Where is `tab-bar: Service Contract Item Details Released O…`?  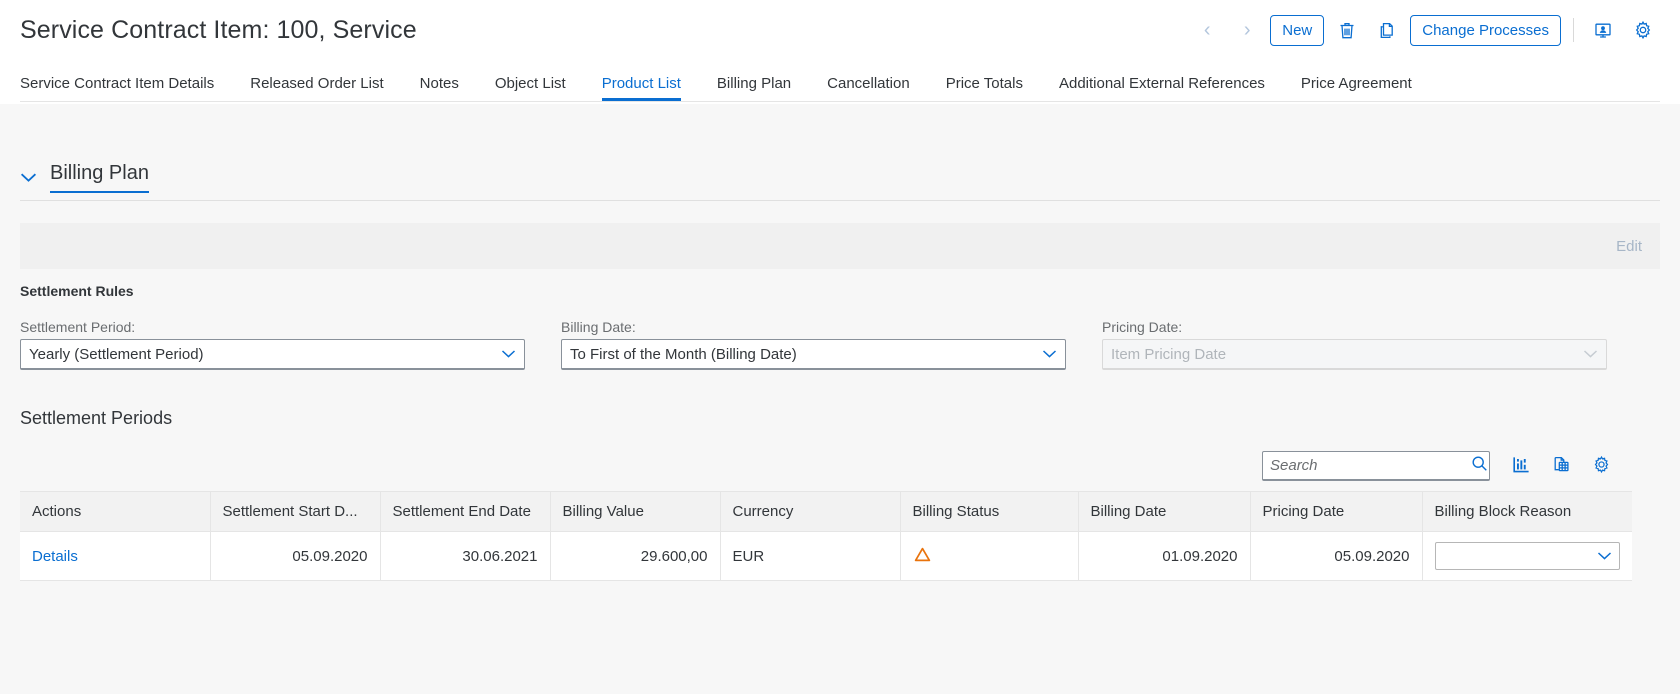 tab-bar: Service Contract Item Details Released O… is located at coordinates (840, 81).